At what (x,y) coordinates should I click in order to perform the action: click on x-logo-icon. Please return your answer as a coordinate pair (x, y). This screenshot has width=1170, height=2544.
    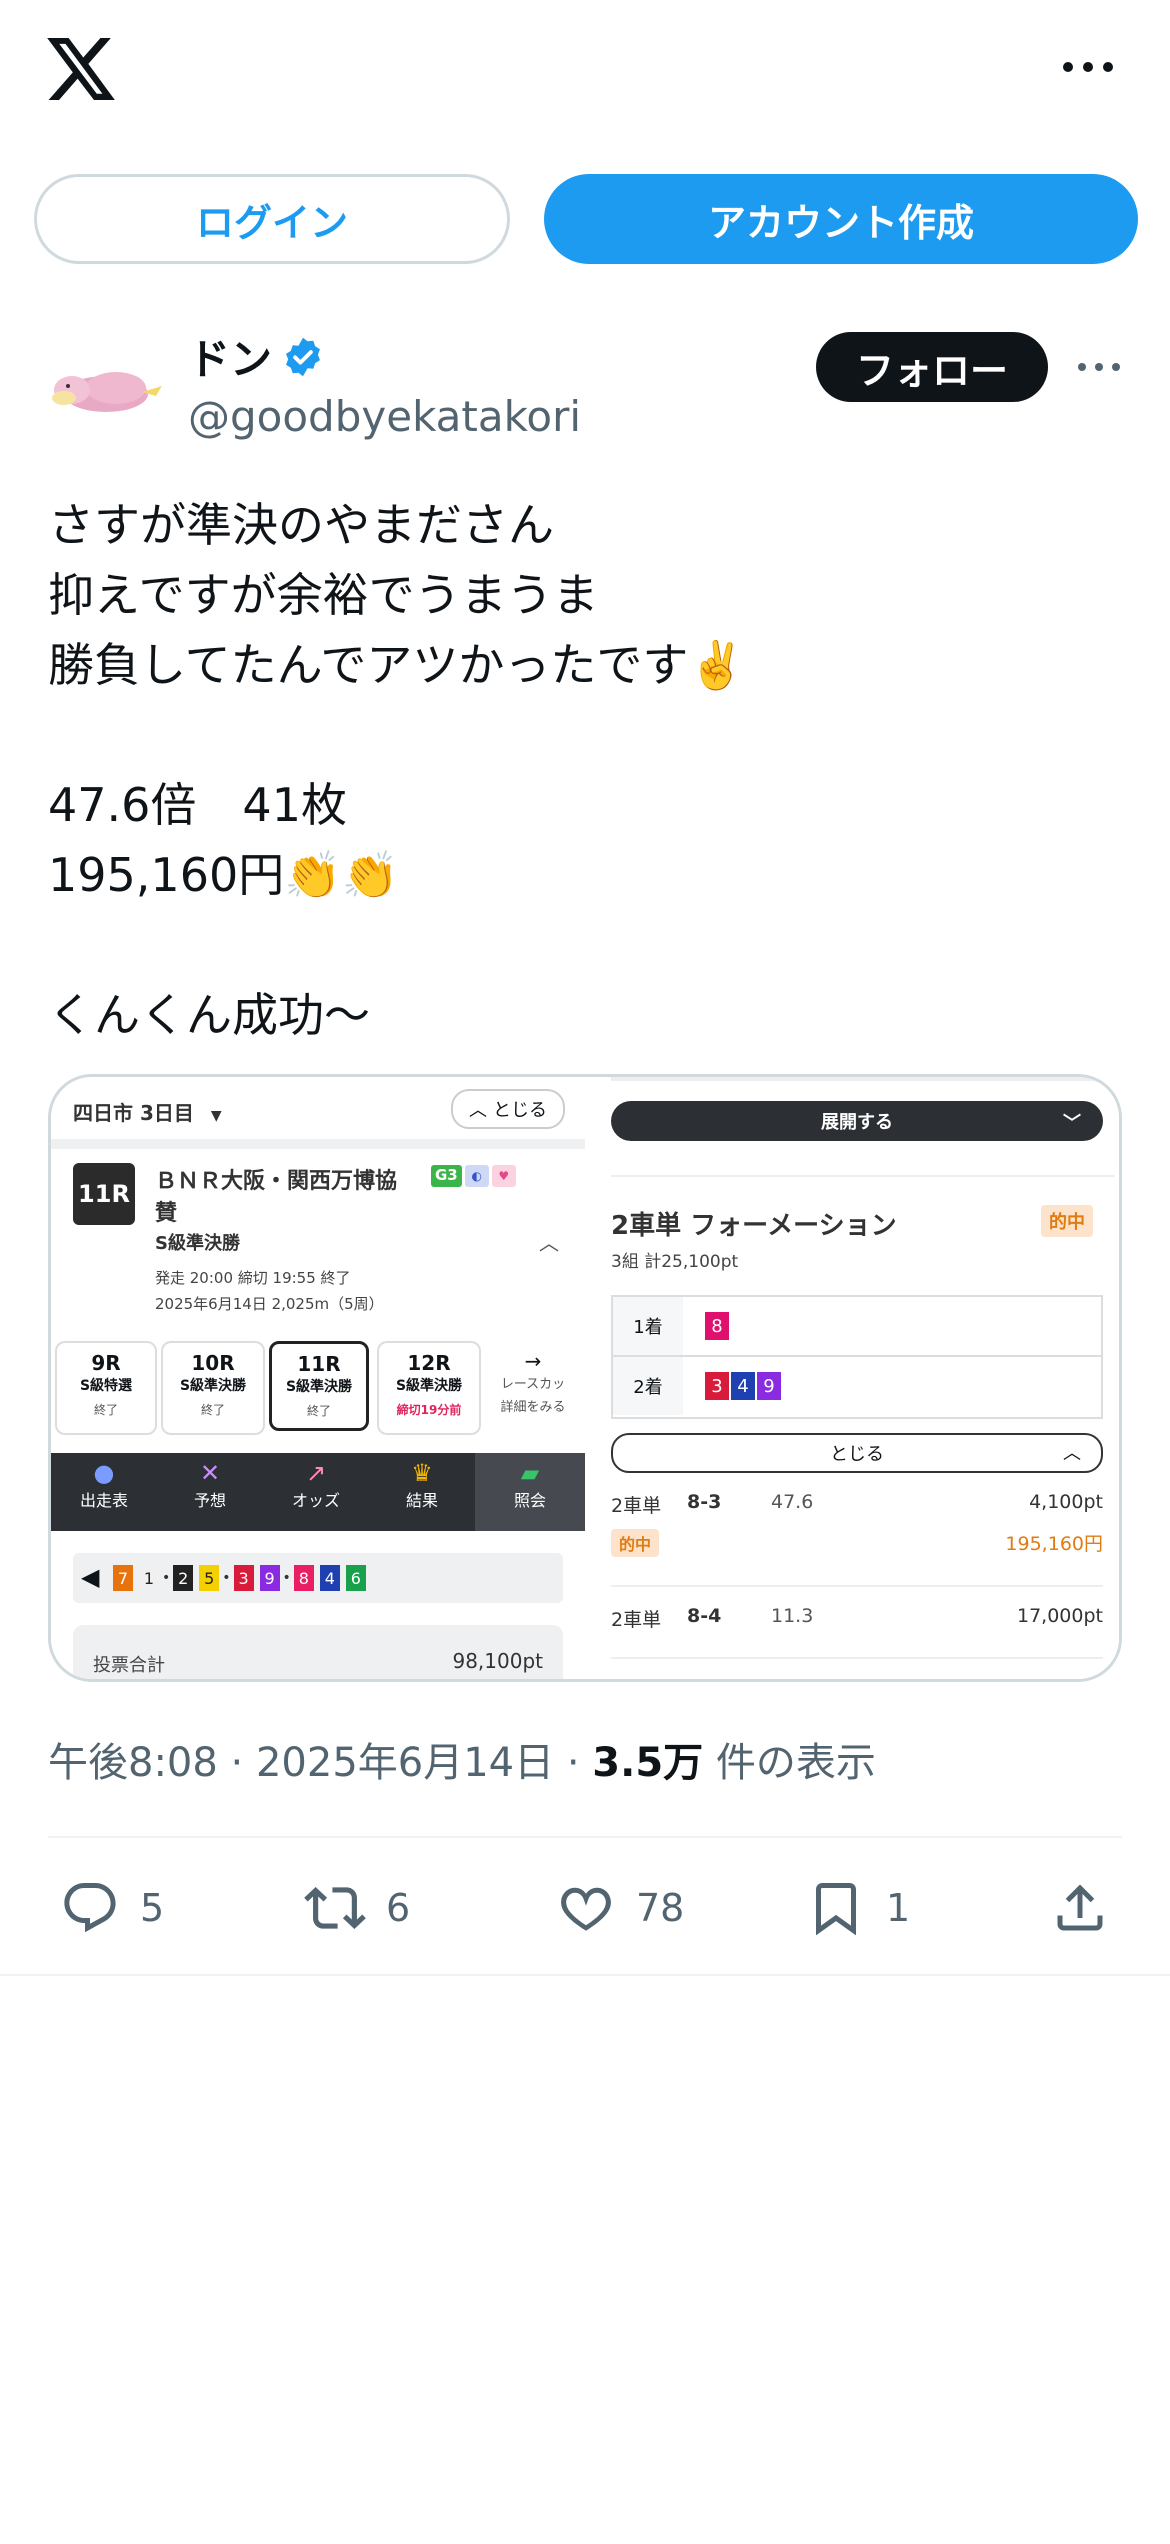
    Looking at the image, I should click on (81, 69).